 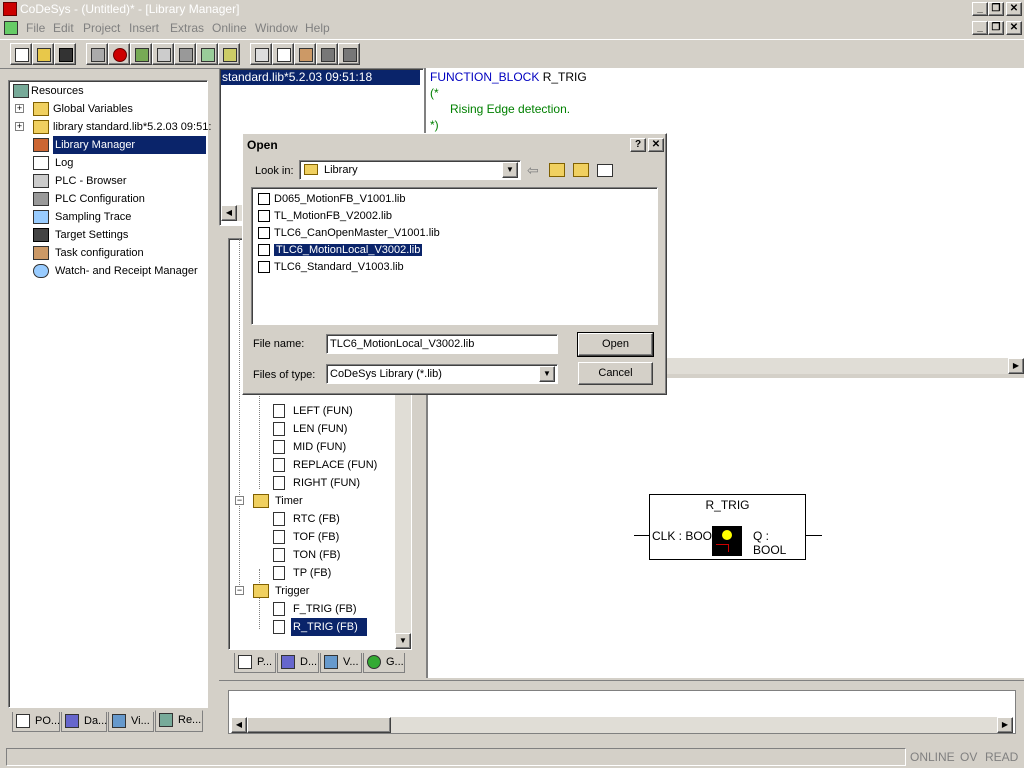 What do you see at coordinates (442, 344) in the screenshot?
I see `file-name-input: TLC6_MotionLocal_V3002.lib` at bounding box center [442, 344].